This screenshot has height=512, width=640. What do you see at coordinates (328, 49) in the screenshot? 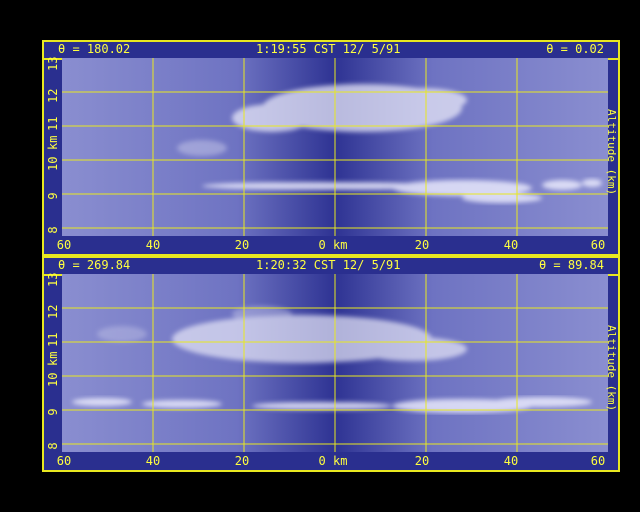
I see `timestamp: 1:19:55 CST 12/ 5/91` at bounding box center [328, 49].